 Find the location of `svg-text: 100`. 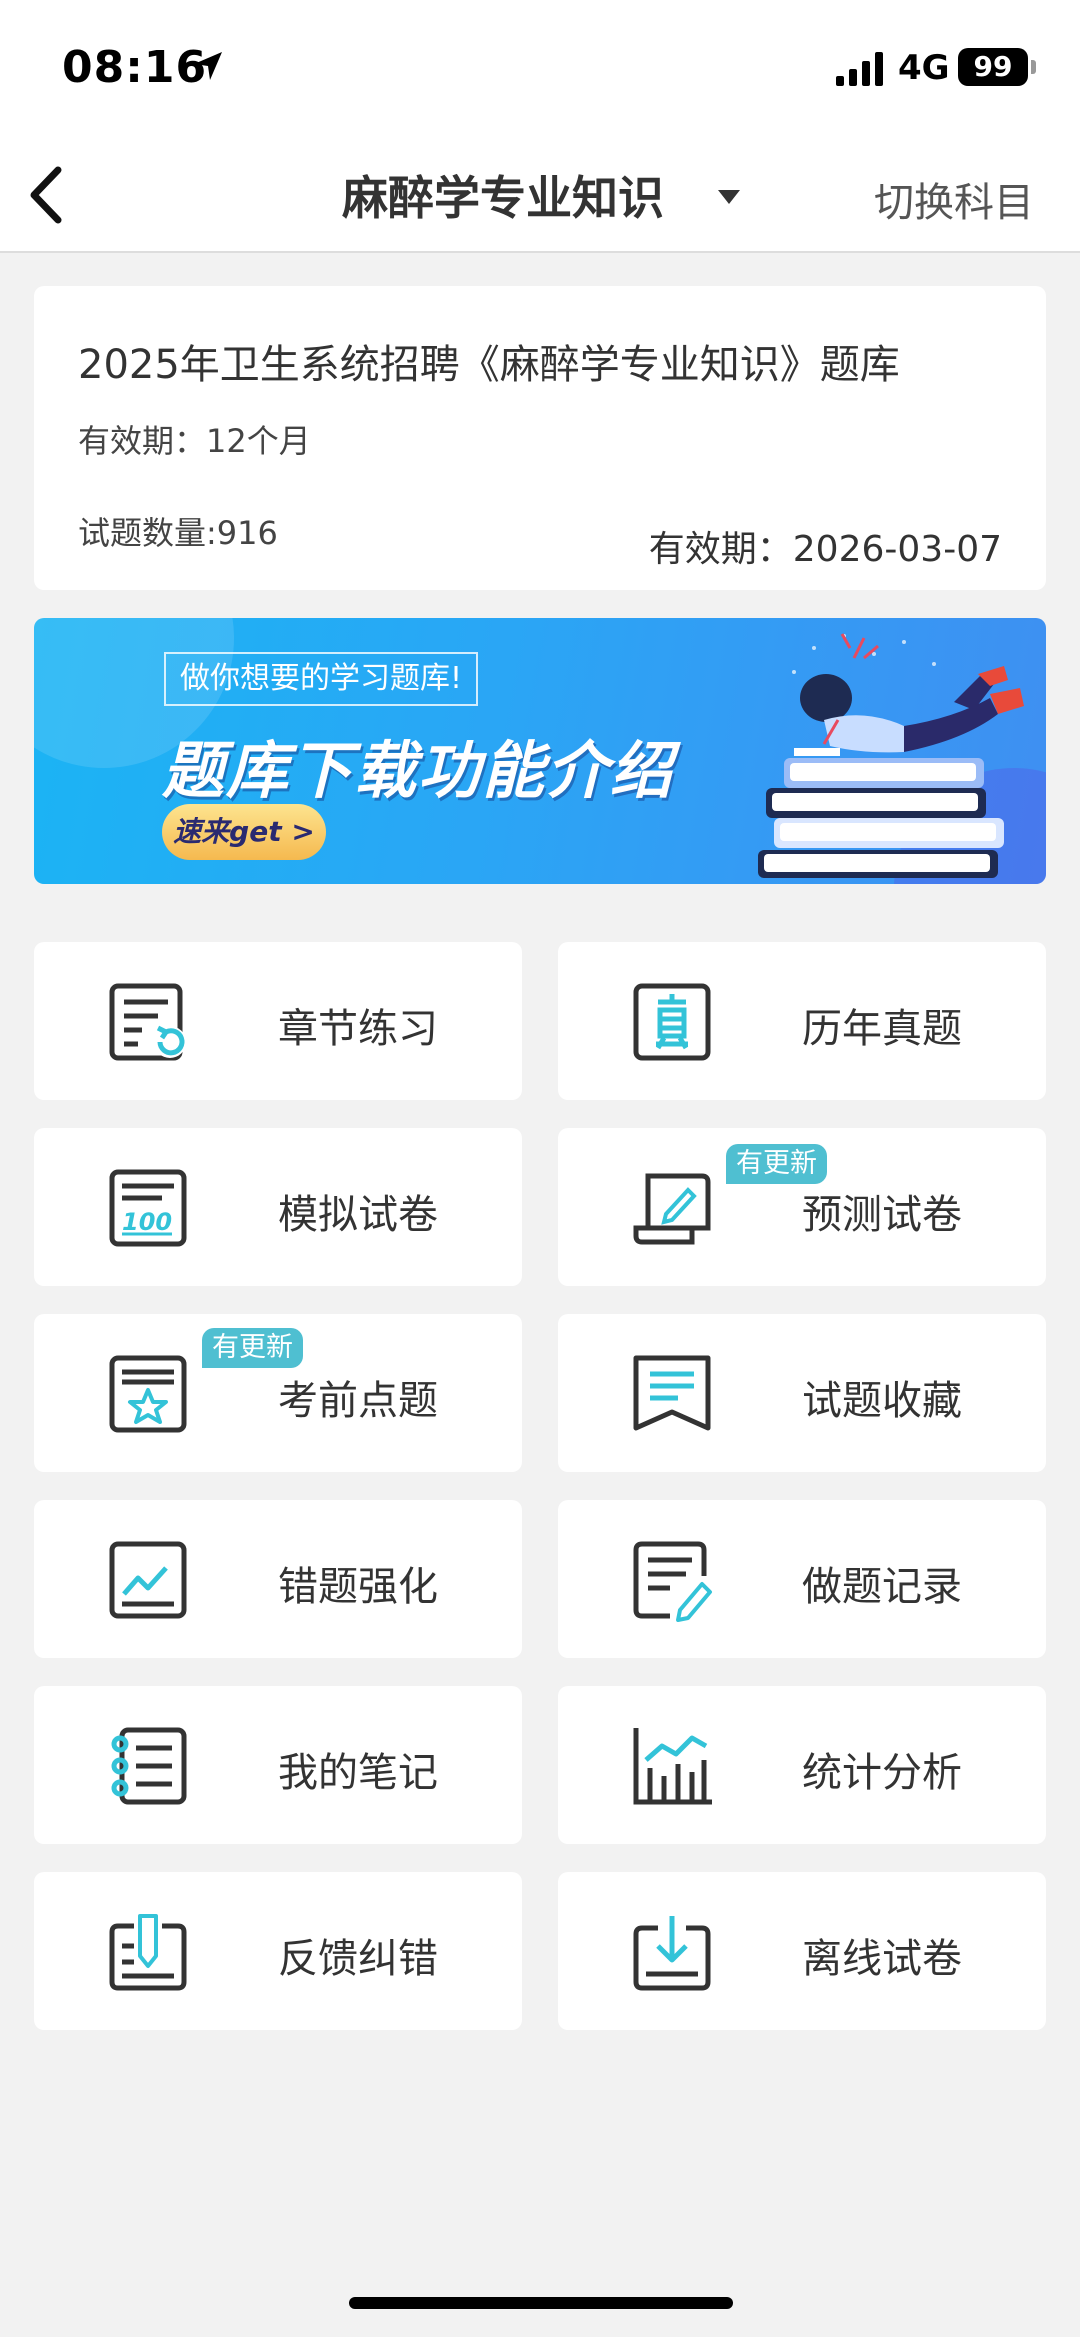

svg-text: 100 is located at coordinates (147, 1222).